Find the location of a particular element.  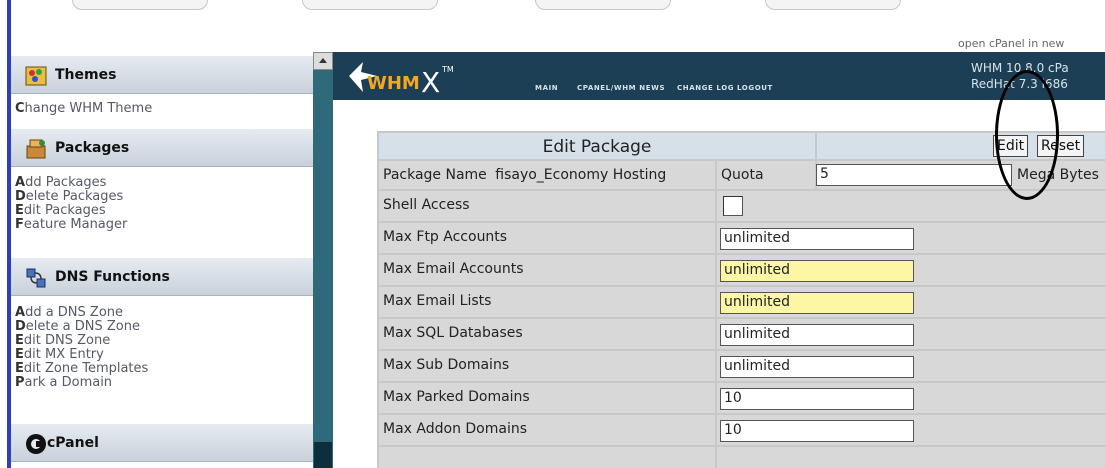

max-parked-domains-input: 10 is located at coordinates (817, 399).